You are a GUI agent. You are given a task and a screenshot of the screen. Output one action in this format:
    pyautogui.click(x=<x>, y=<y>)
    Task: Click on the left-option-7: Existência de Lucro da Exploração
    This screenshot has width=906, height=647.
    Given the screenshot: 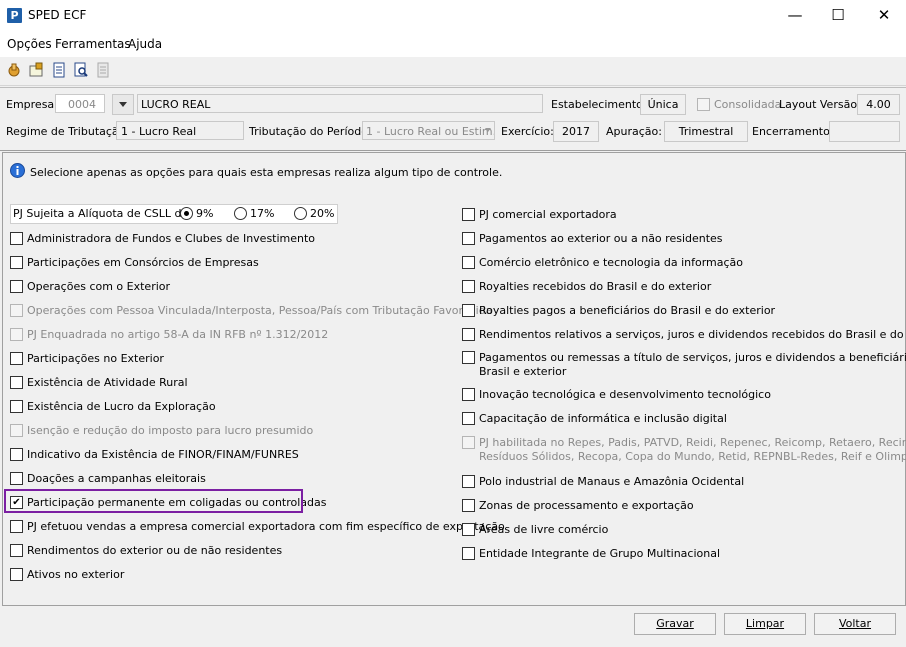 What is the action you would take?
    pyautogui.click(x=113, y=406)
    